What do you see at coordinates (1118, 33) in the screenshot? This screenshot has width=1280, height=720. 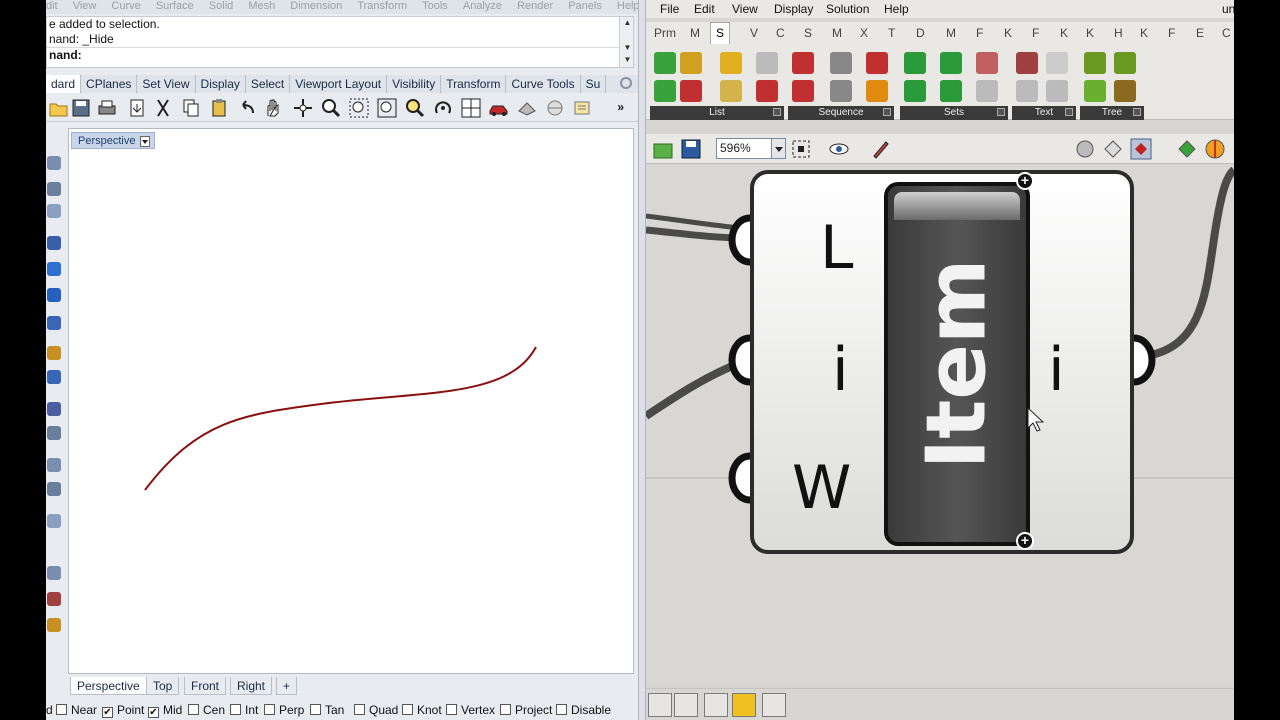 I see `gh-tab: H` at bounding box center [1118, 33].